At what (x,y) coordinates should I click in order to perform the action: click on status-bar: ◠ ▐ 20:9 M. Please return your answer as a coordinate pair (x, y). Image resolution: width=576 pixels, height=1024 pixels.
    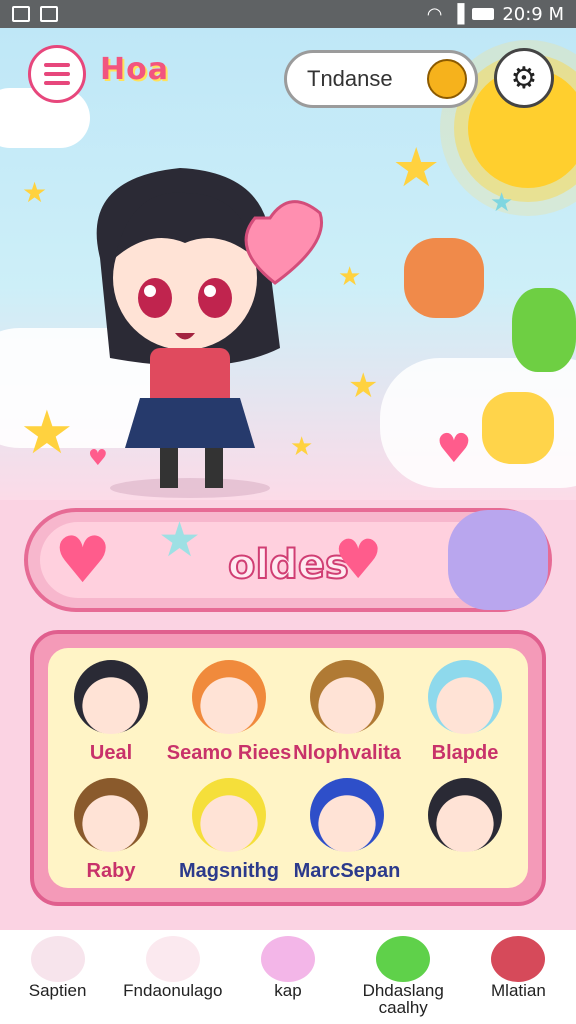
    Looking at the image, I should click on (288, 14).